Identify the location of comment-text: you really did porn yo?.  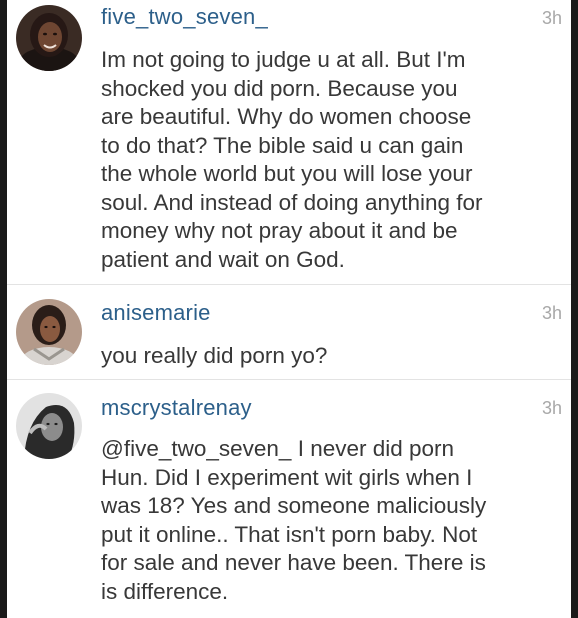
(331, 356).